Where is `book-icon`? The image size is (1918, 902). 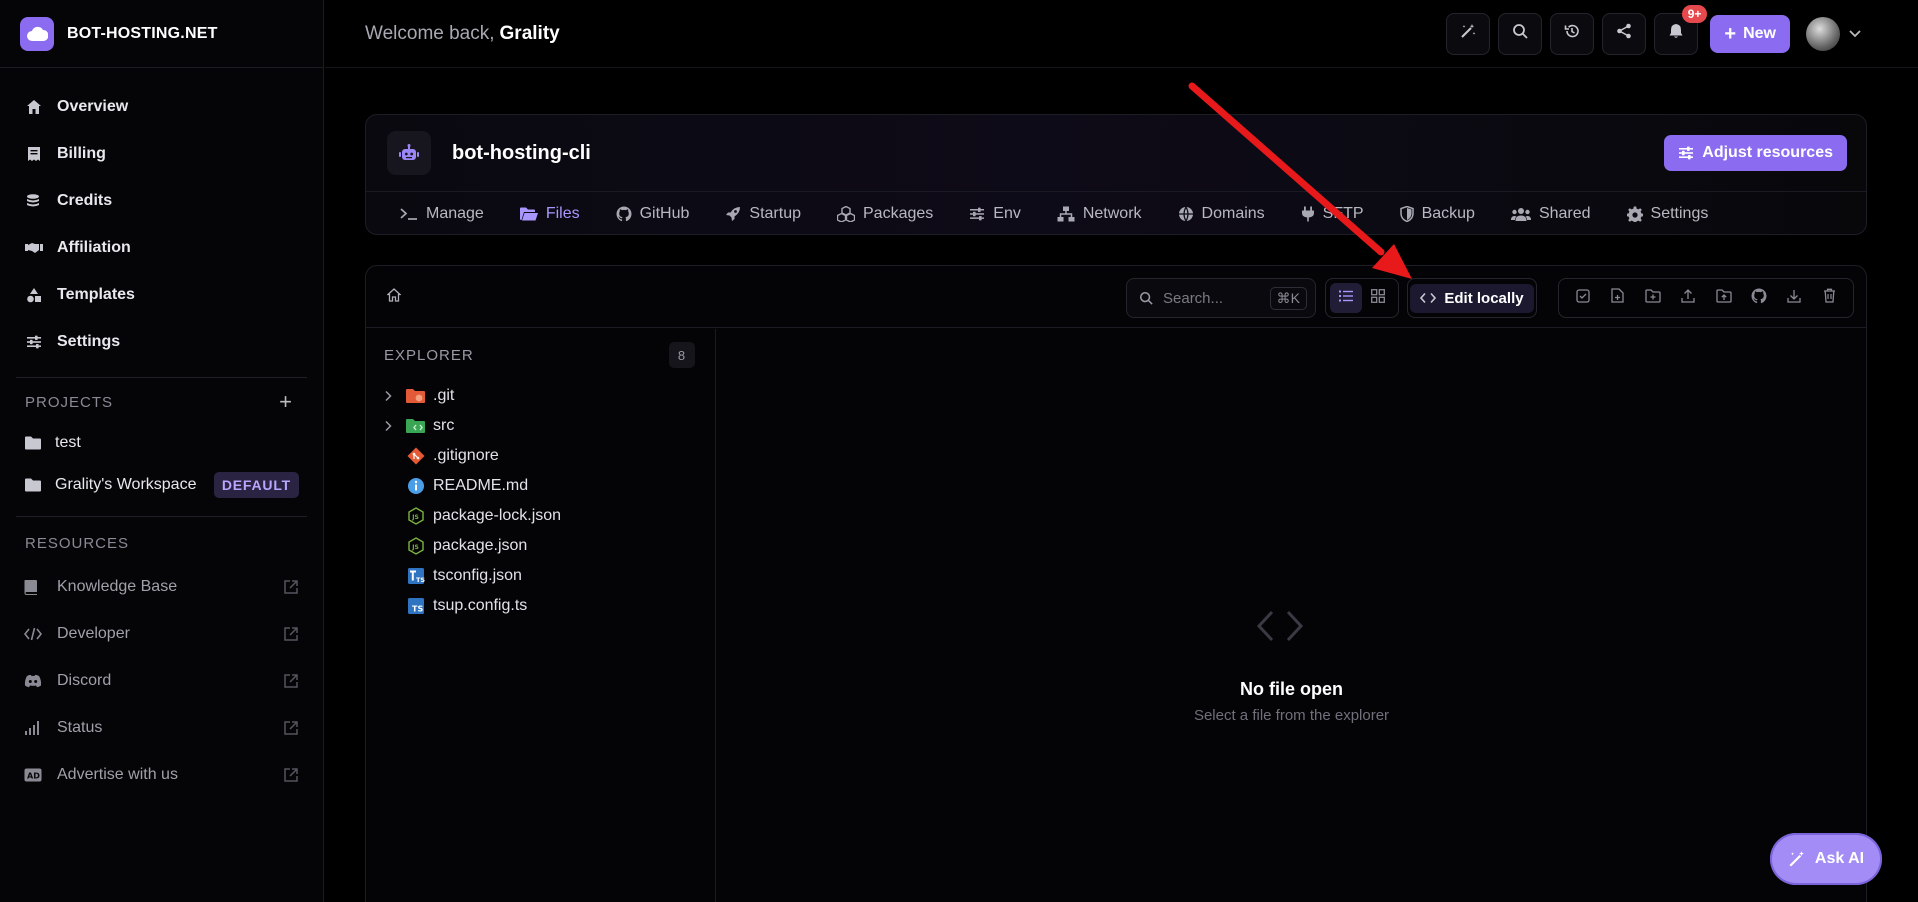 book-icon is located at coordinates (34, 587).